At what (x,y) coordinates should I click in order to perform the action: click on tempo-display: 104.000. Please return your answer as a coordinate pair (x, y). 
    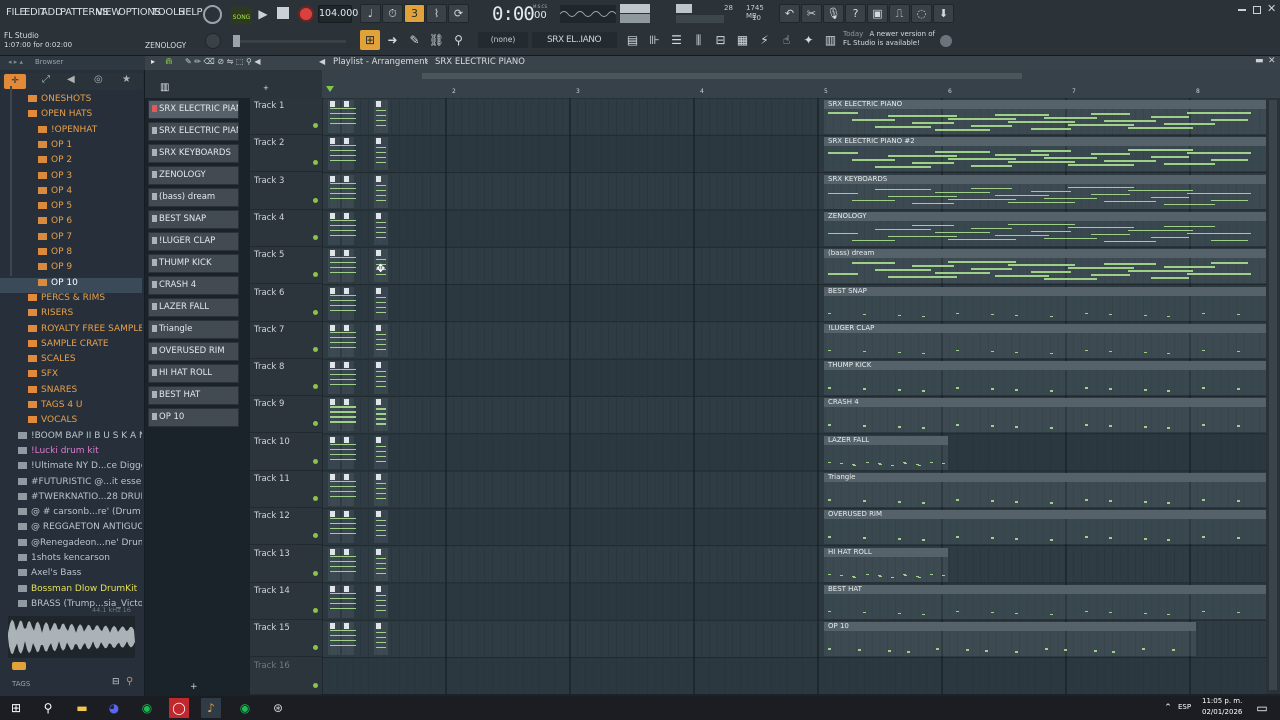
    Looking at the image, I should click on (338, 14).